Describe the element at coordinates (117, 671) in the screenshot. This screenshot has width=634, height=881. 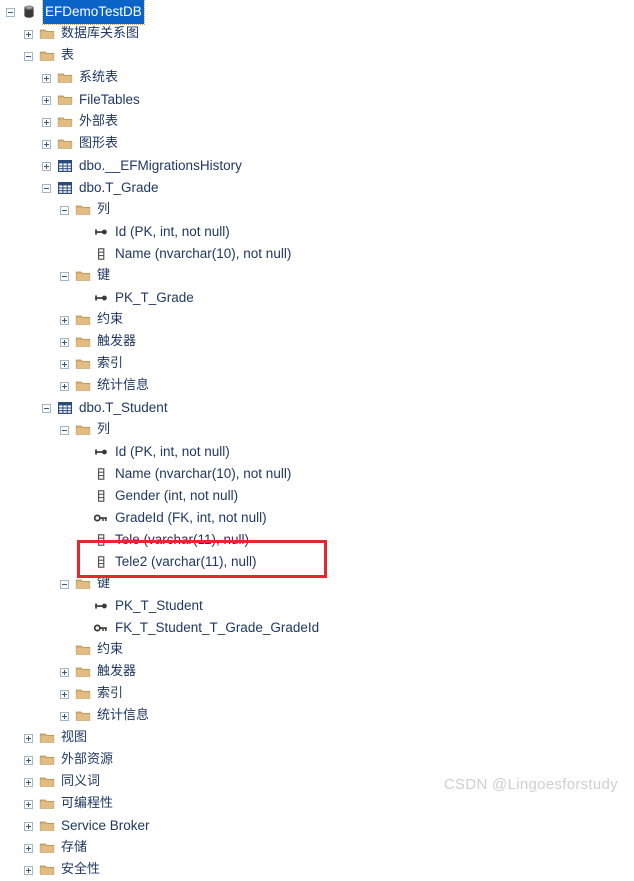
I see `tree-node-label: 触发器` at that location.